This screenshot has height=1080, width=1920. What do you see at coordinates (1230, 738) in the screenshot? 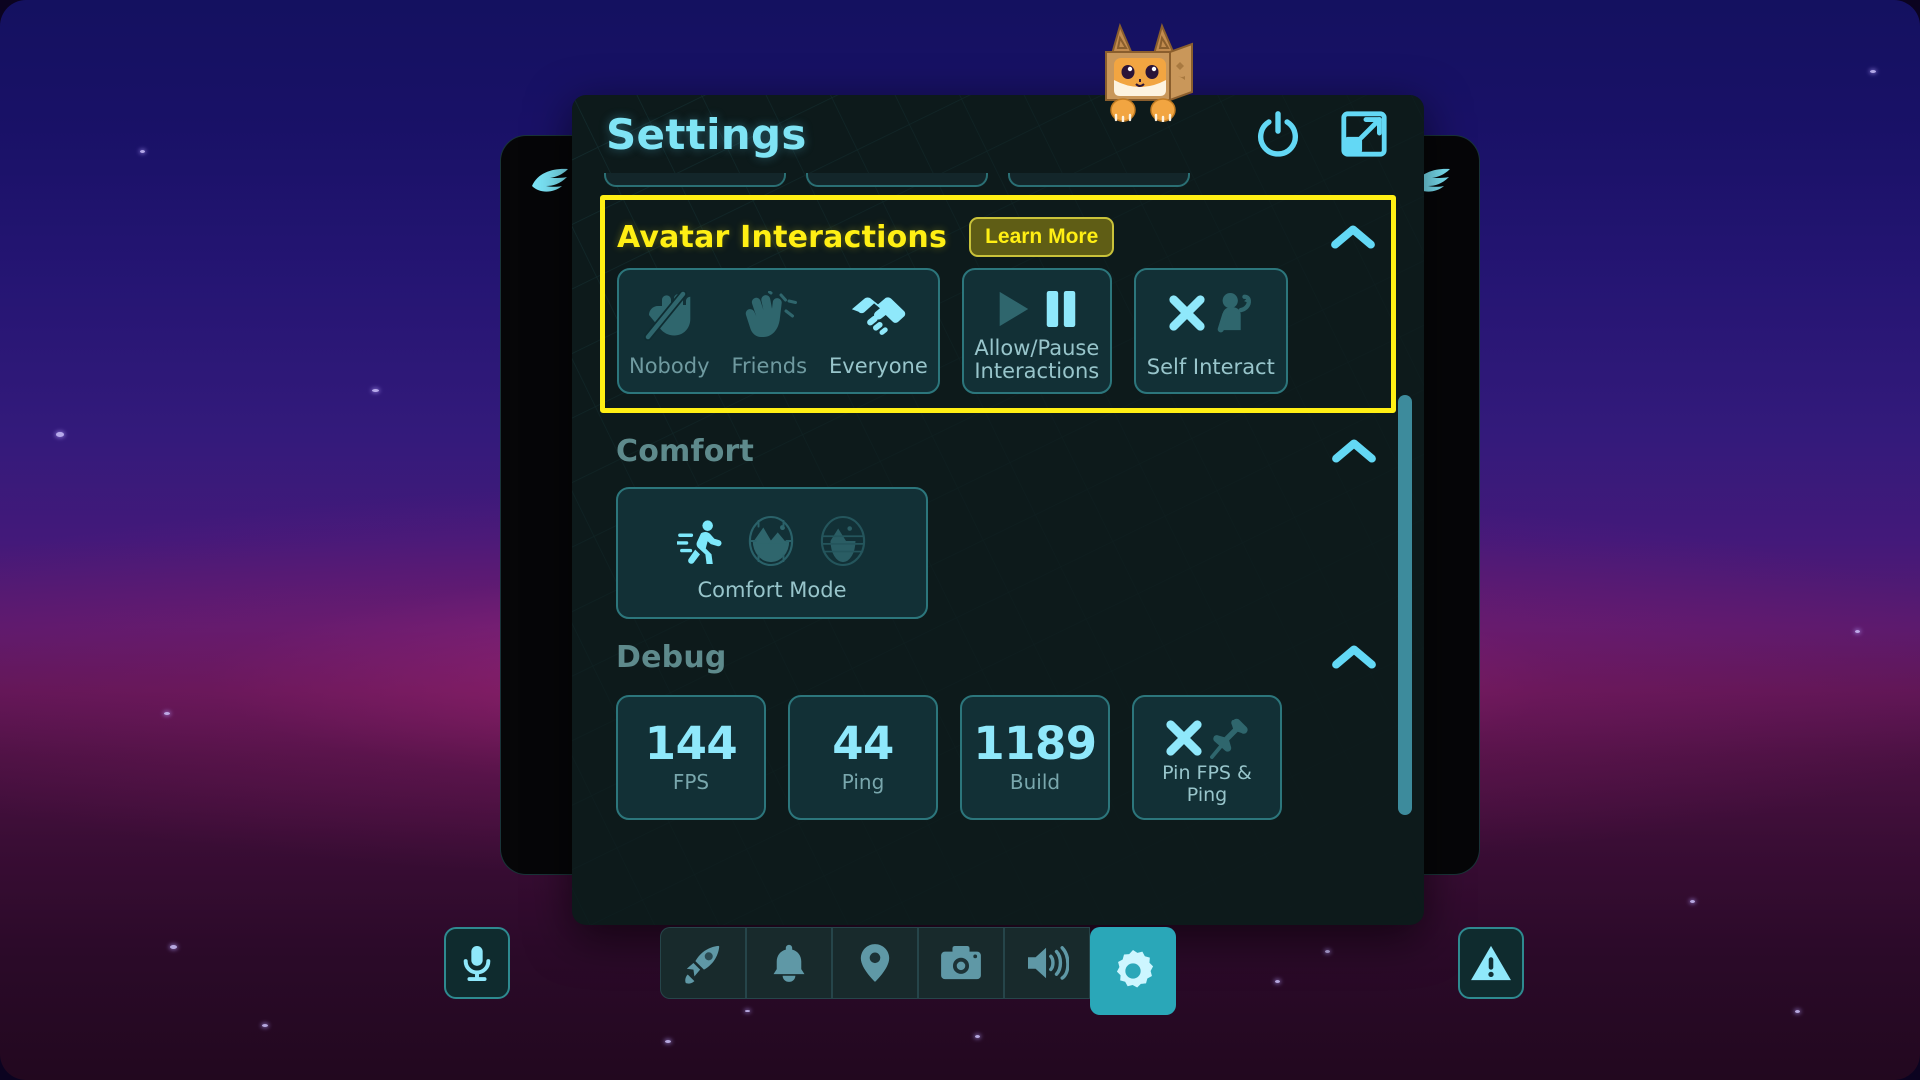
I see `pushpin-icon` at bounding box center [1230, 738].